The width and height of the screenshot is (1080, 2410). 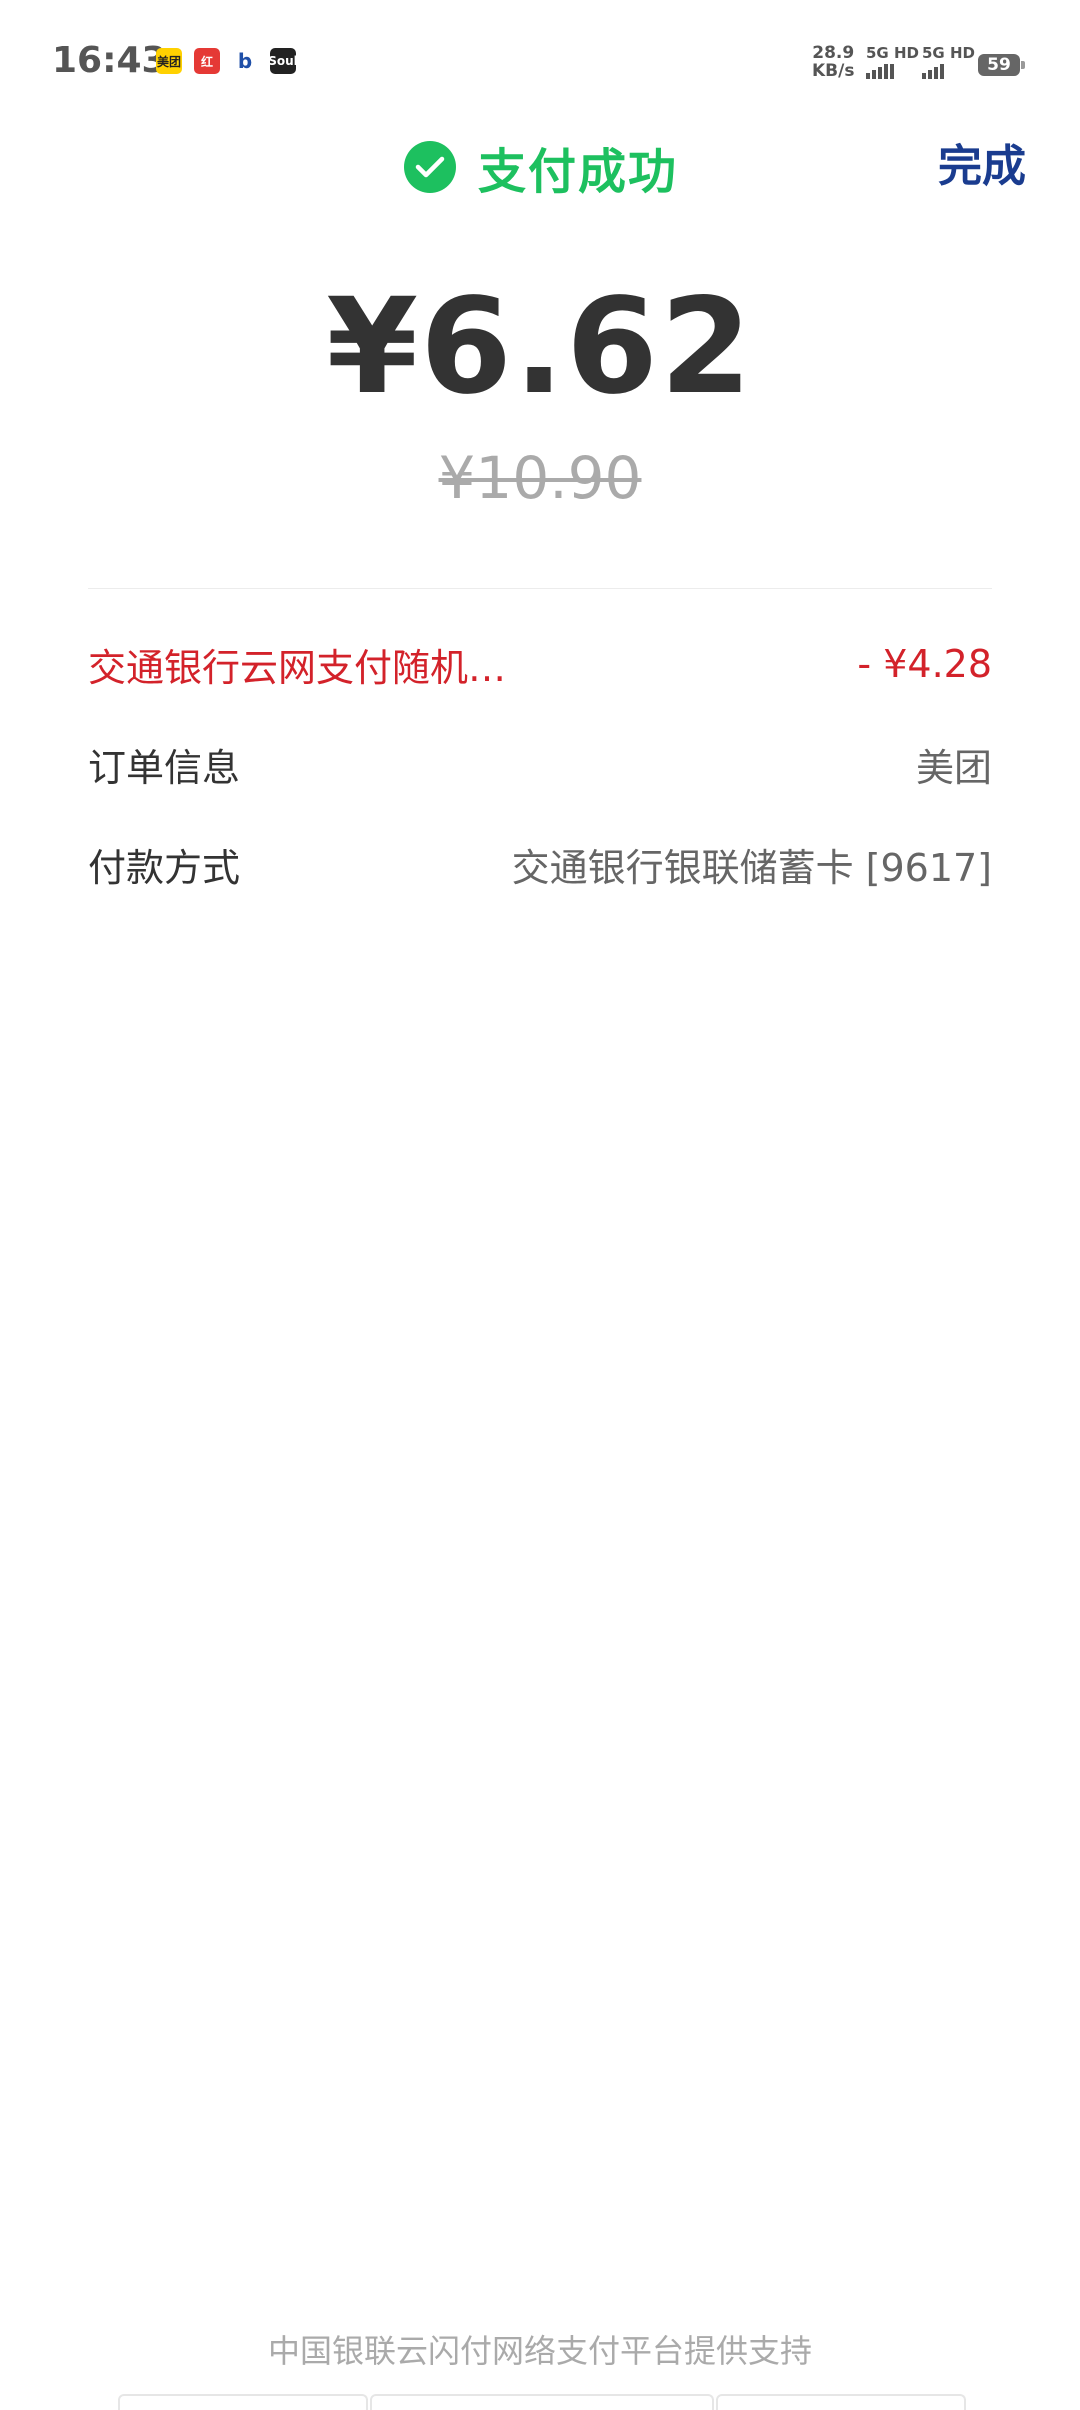 What do you see at coordinates (539, 2351) in the screenshot?
I see `footer-text: 中国银联云闪付网络支付平台提供支持` at bounding box center [539, 2351].